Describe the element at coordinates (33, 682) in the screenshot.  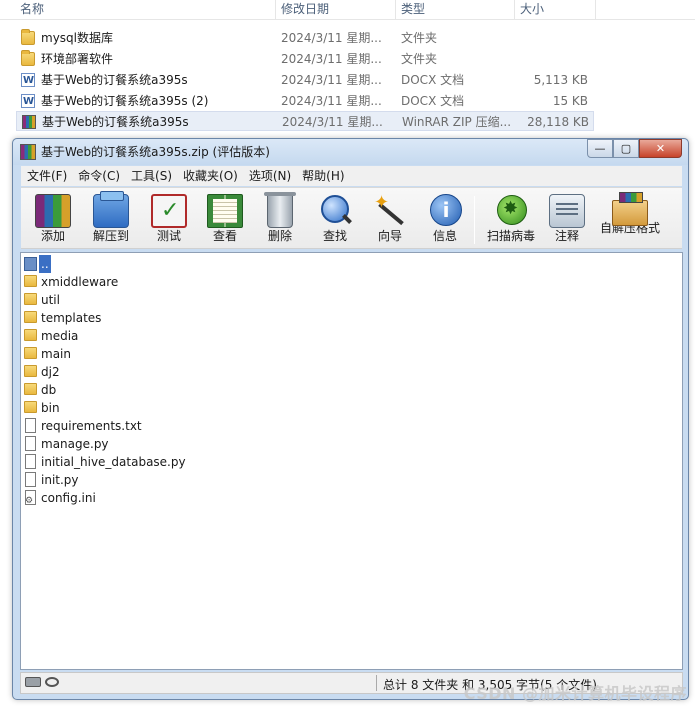
I see `drive-icon` at that location.